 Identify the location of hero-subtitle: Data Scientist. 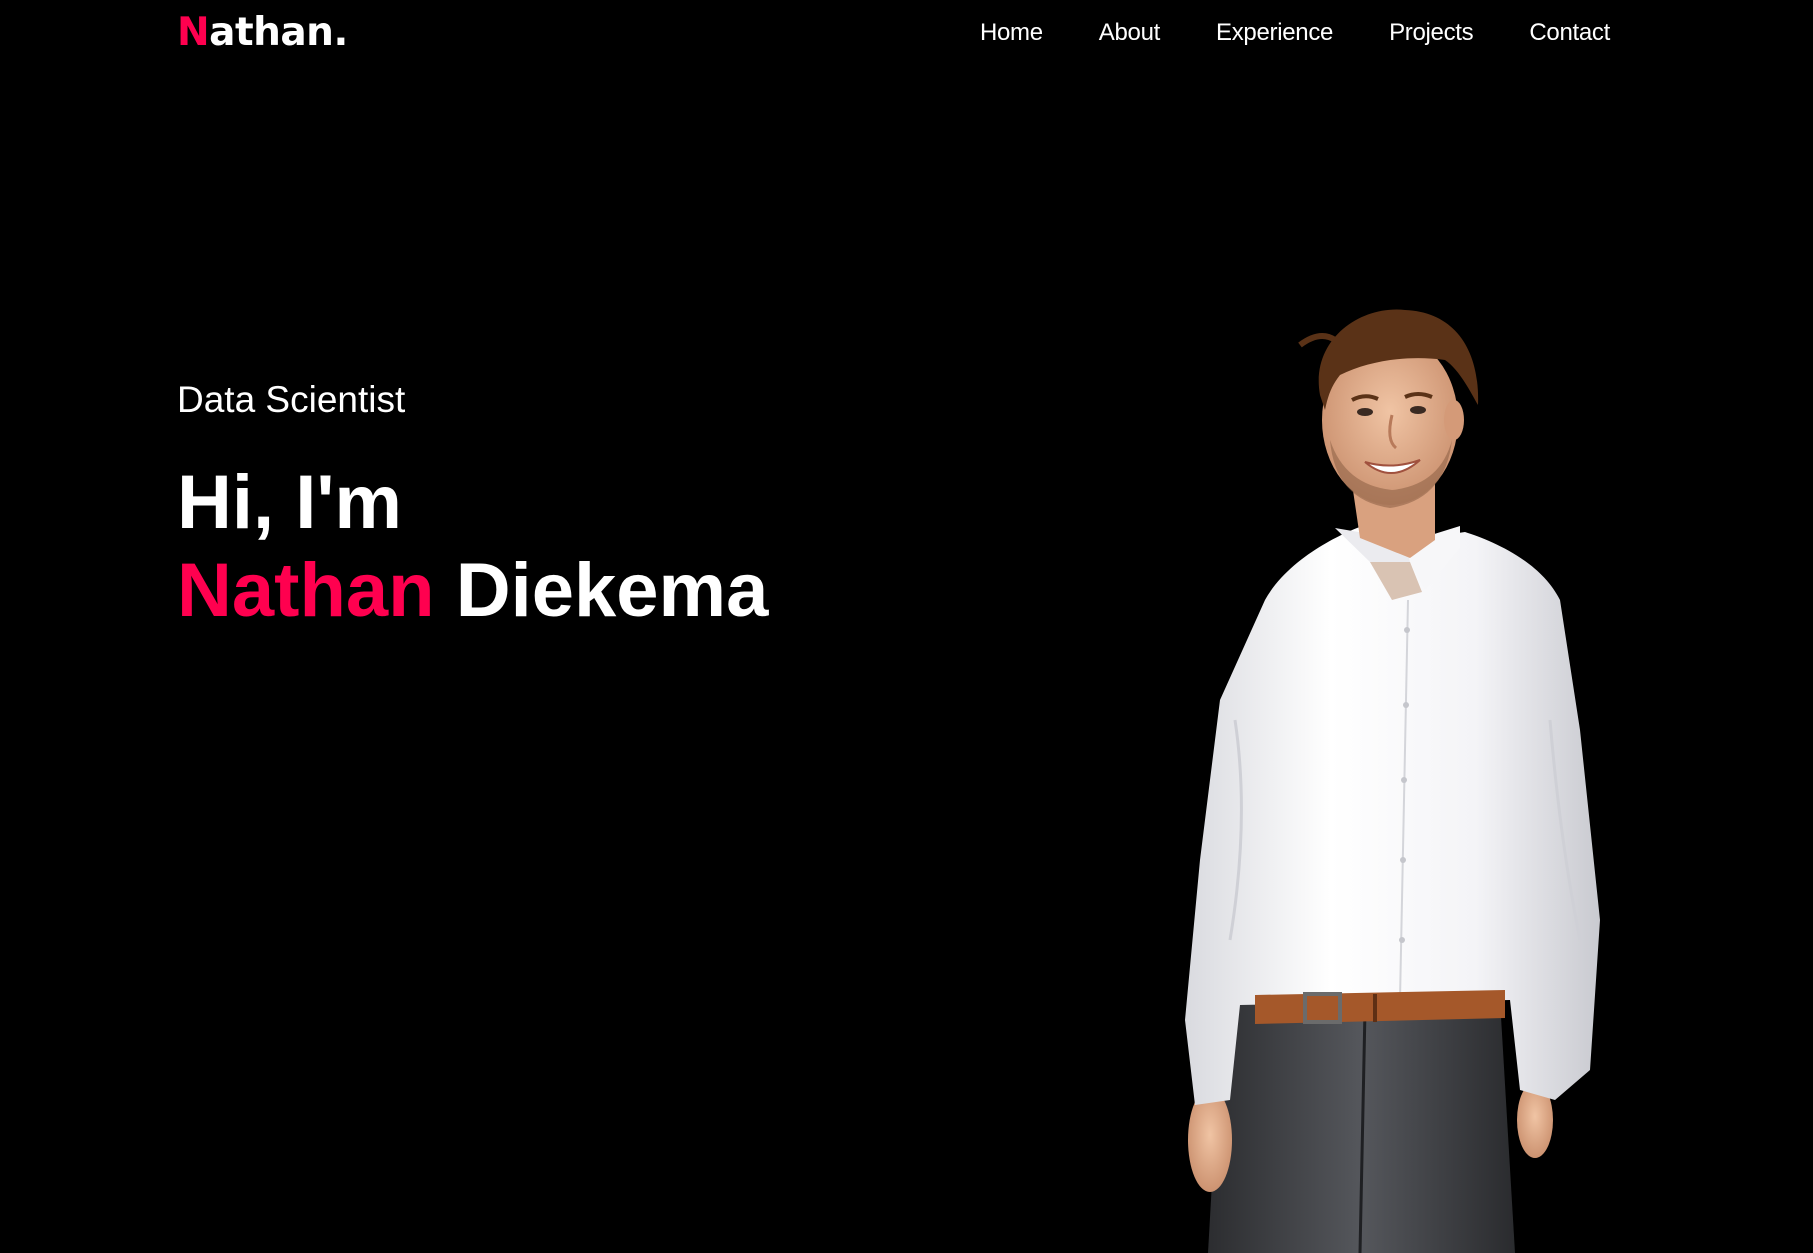
(291, 399).